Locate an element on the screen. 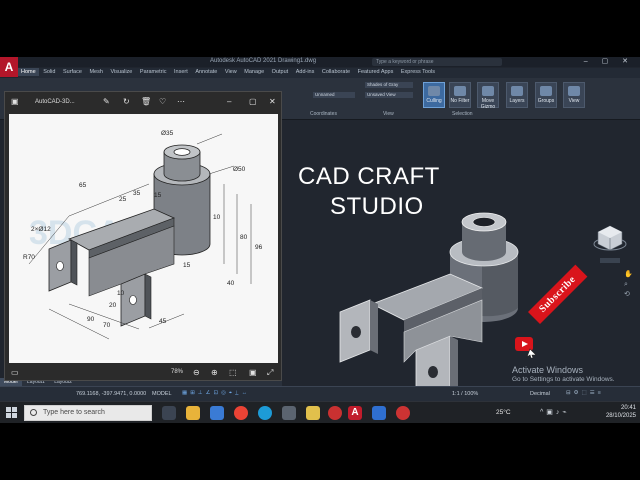 This screenshot has width=640, height=480. filter-icon is located at coordinates (460, 91).